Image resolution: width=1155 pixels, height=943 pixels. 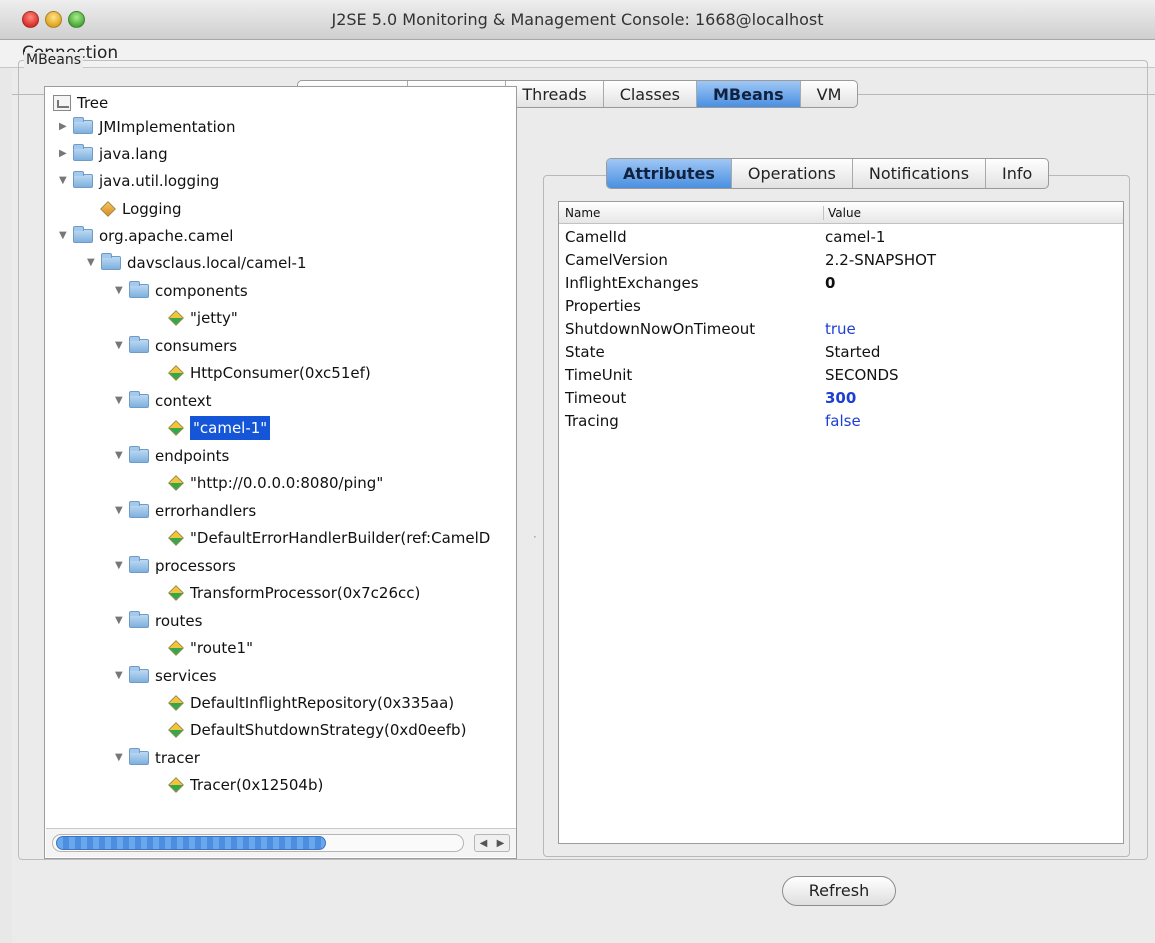 I want to click on tree-leaf: "DefaultErrorHandlerBuilder(ref:CamelD, so click(x=329, y=538).